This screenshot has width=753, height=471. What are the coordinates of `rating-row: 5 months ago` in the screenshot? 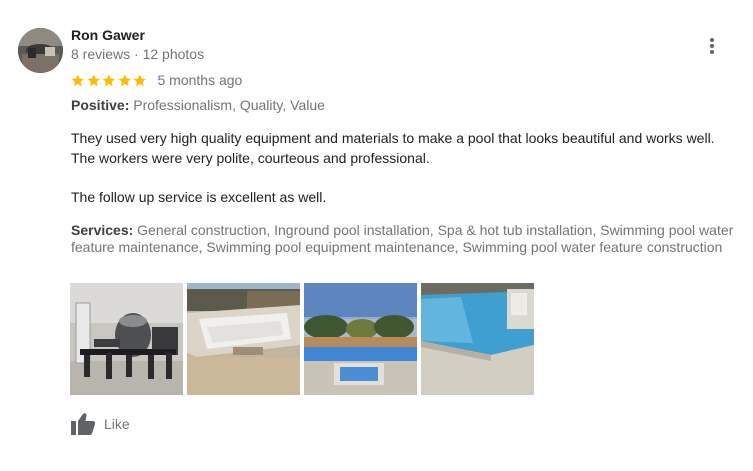 It's located at (156, 80).